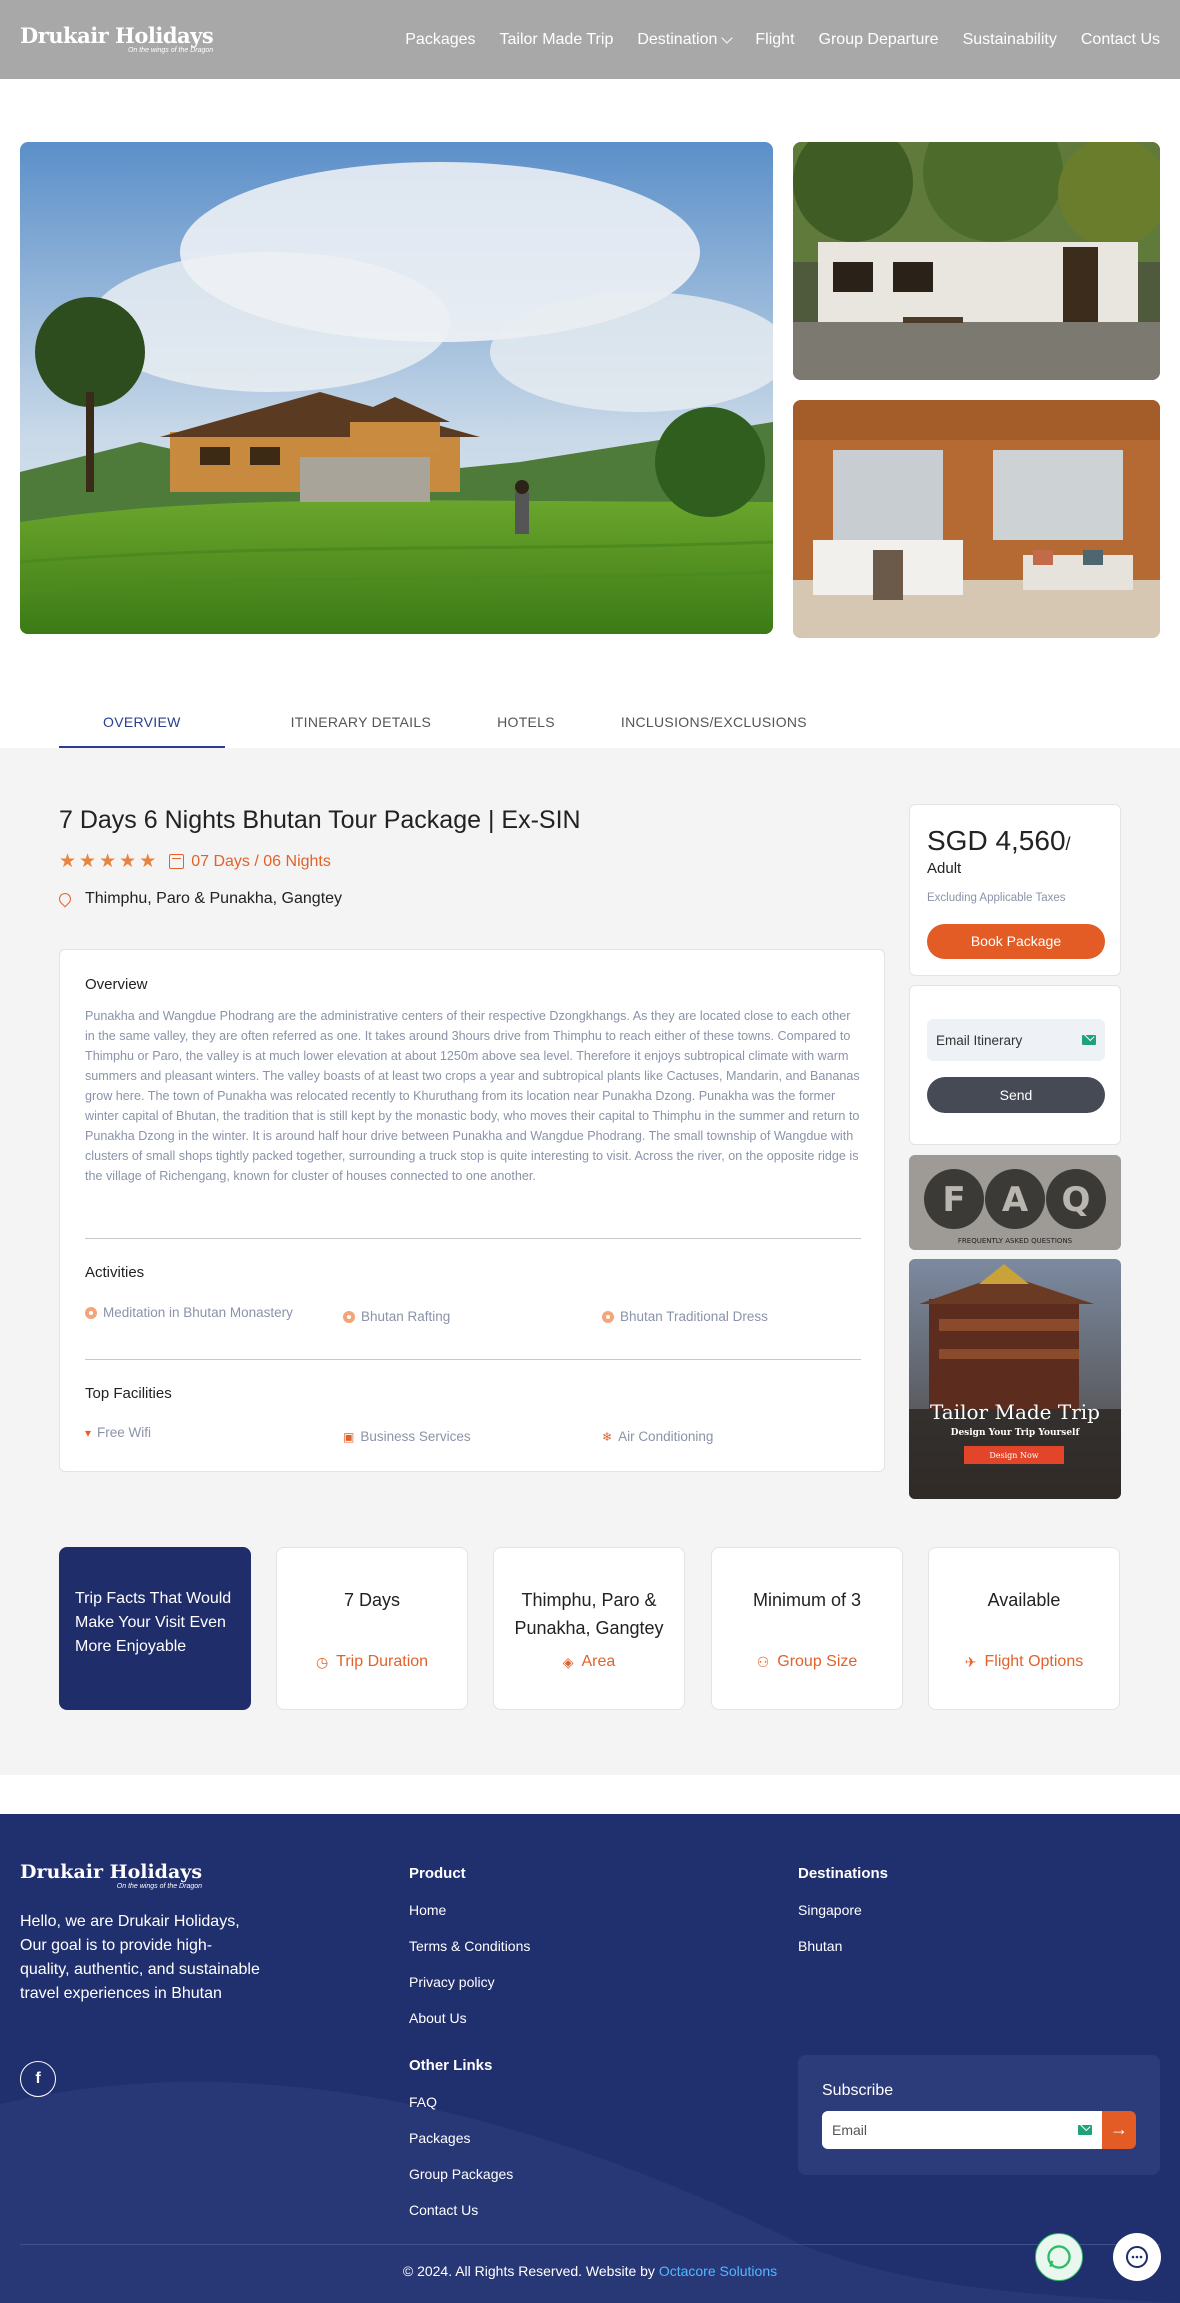 This screenshot has width=1180, height=2303. What do you see at coordinates (38, 2079) in the screenshot?
I see `facebook-icon: f` at bounding box center [38, 2079].